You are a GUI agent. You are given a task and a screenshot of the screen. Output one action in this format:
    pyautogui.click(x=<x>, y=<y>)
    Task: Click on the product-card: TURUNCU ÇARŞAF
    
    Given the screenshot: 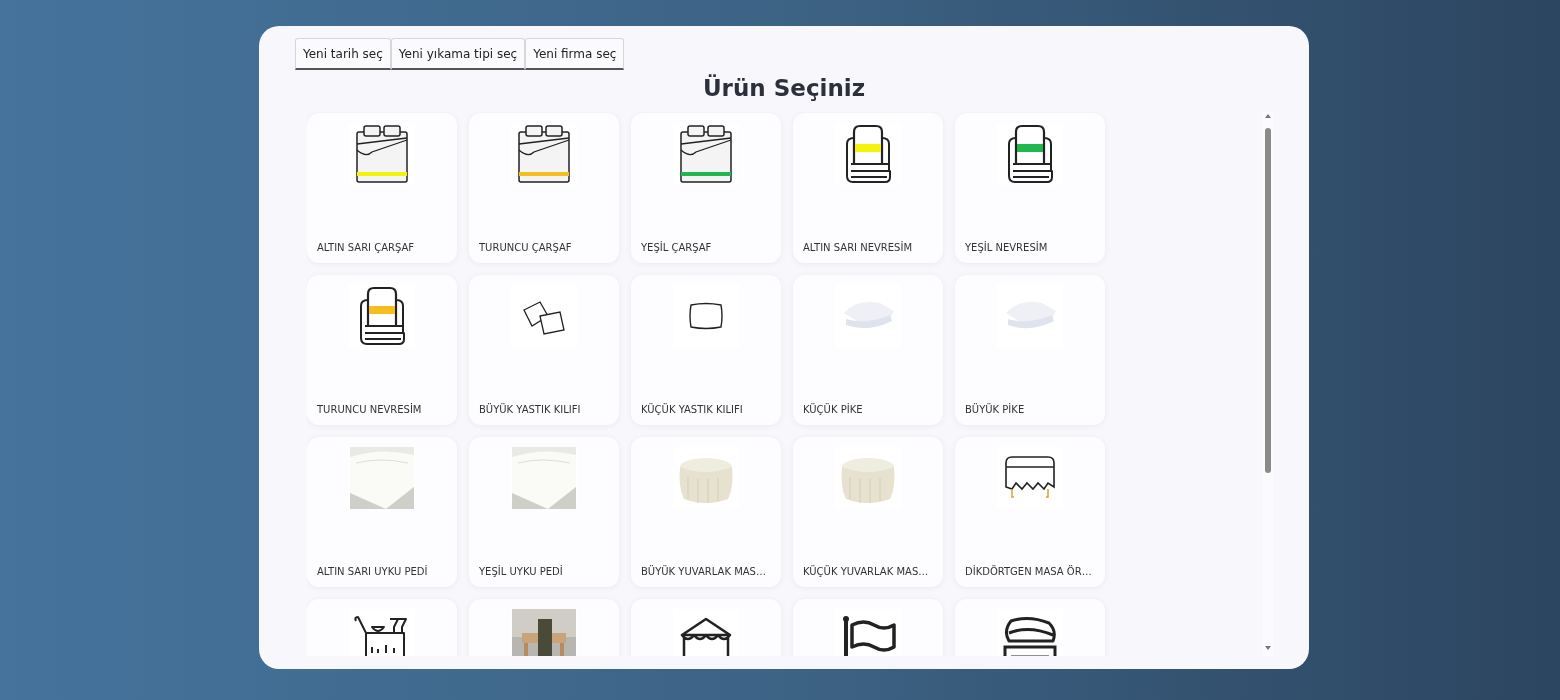 What is the action you would take?
    pyautogui.click(x=544, y=188)
    